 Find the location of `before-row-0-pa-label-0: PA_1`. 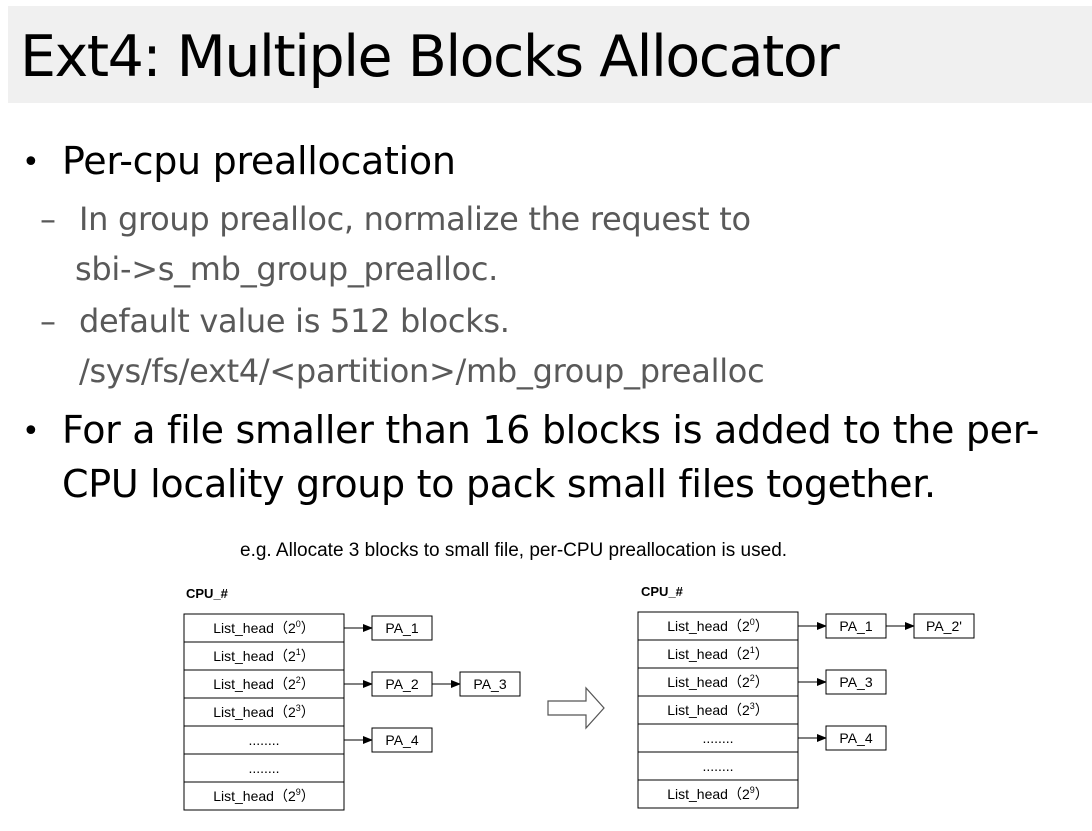

before-row-0-pa-label-0: PA_1 is located at coordinates (401, 628).